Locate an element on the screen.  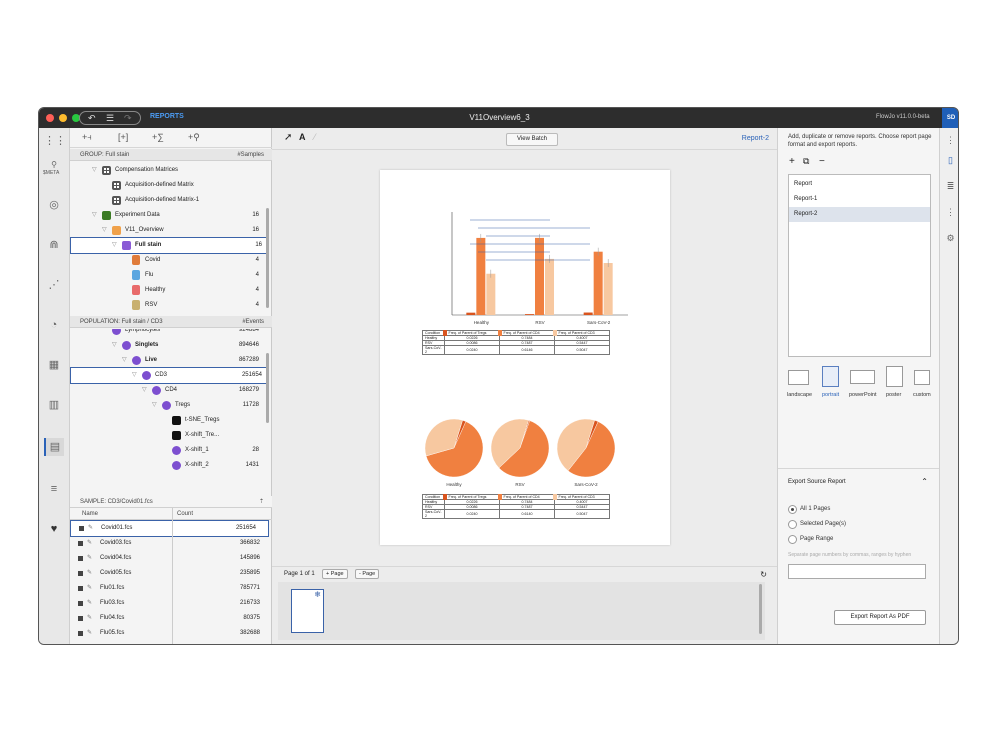
document-icon: ▯ is located at coordinates (950, 160).